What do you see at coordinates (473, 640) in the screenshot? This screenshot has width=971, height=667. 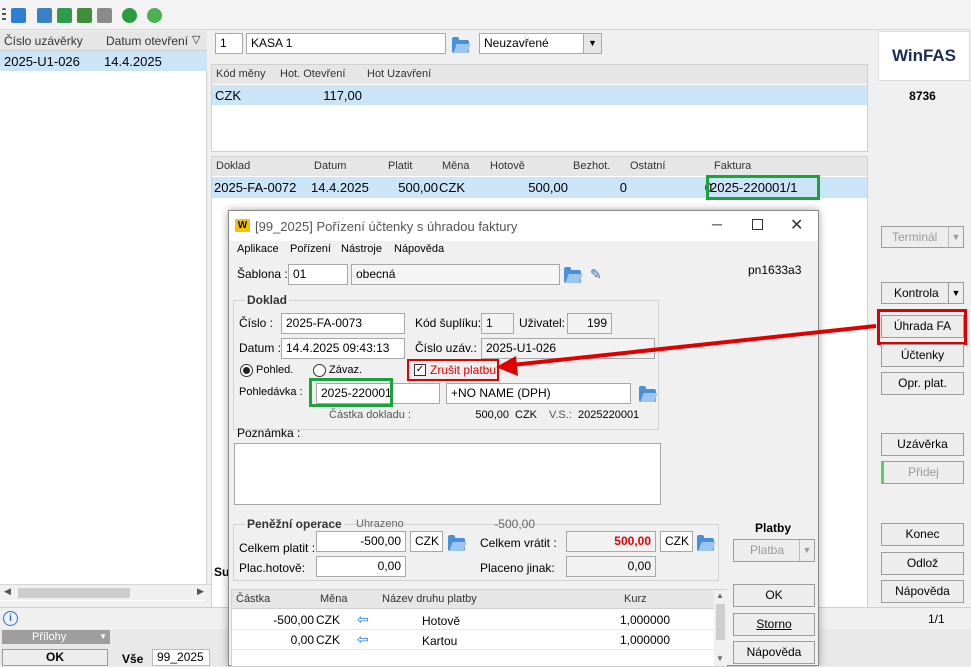 I see `table-row: 0,00 CZK ⇦ Kartou 1,000000` at bounding box center [473, 640].